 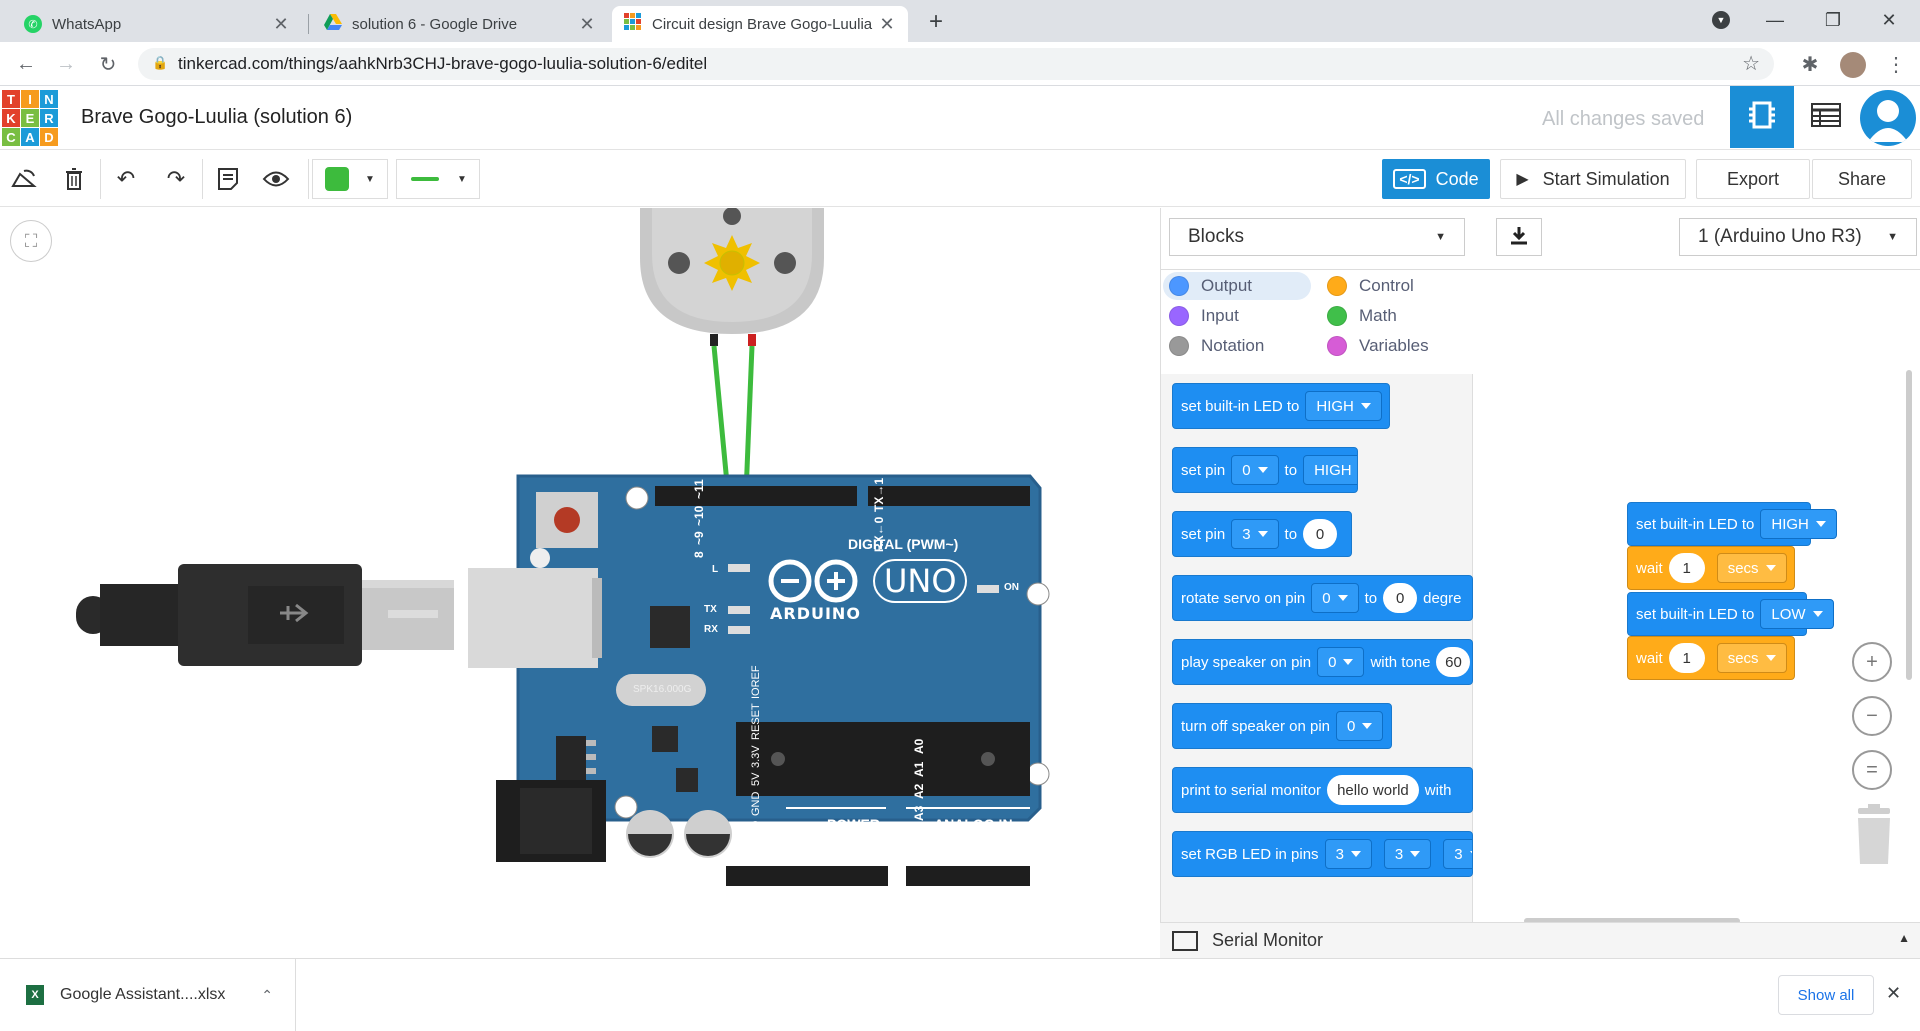 I want to click on back-button: ←, so click(x=26, y=64).